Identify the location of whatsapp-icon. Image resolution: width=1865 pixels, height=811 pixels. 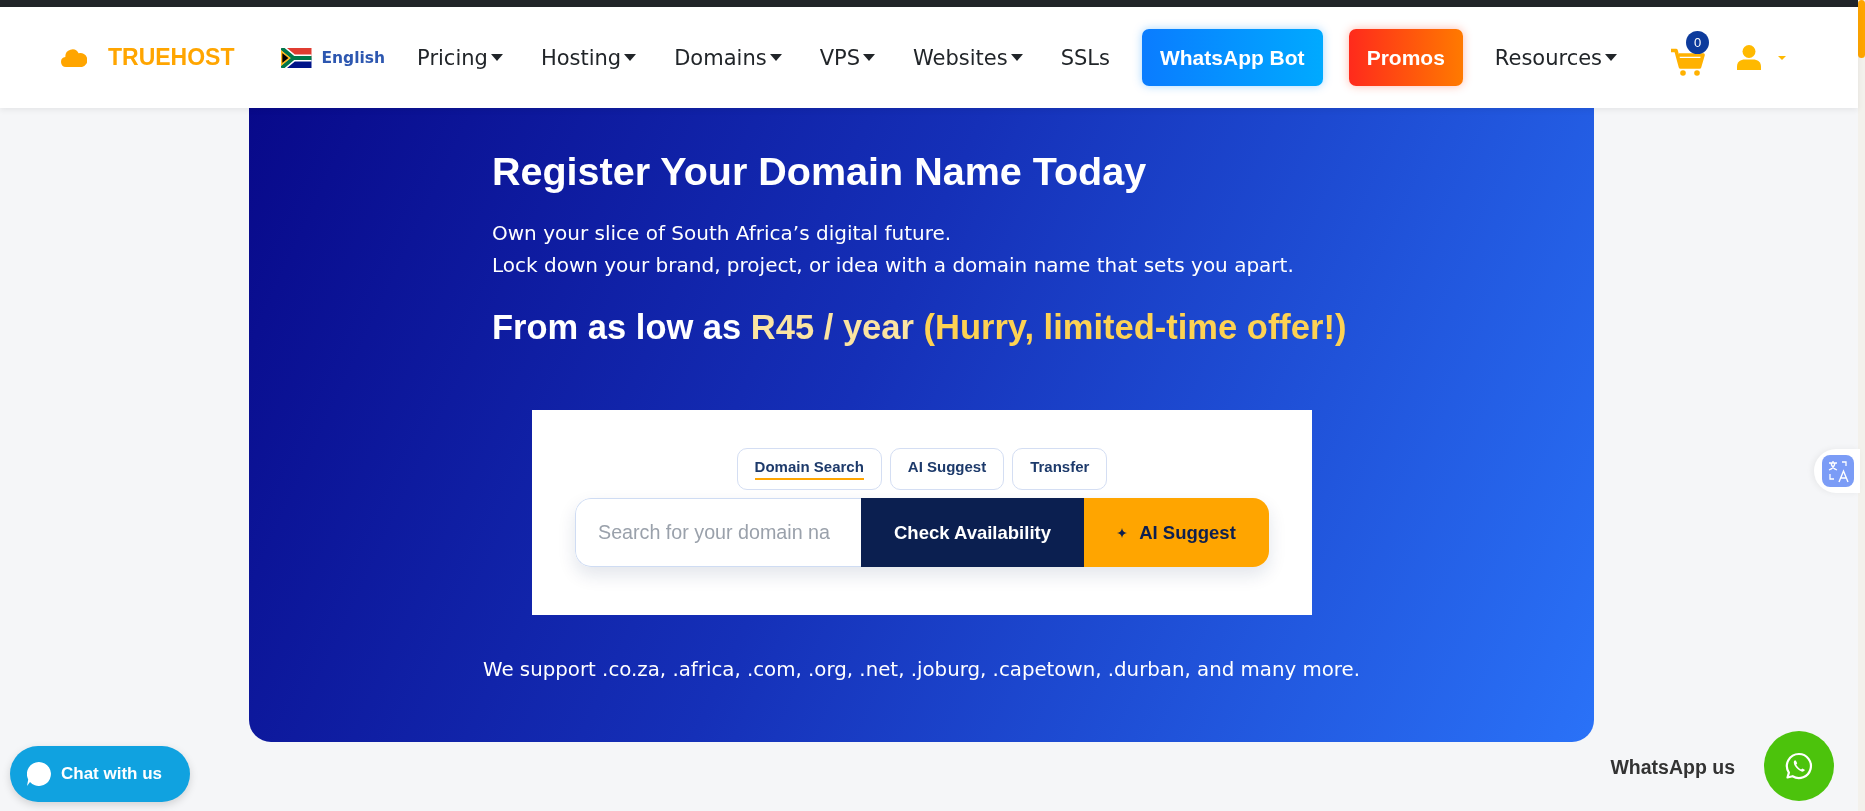
(1799, 766).